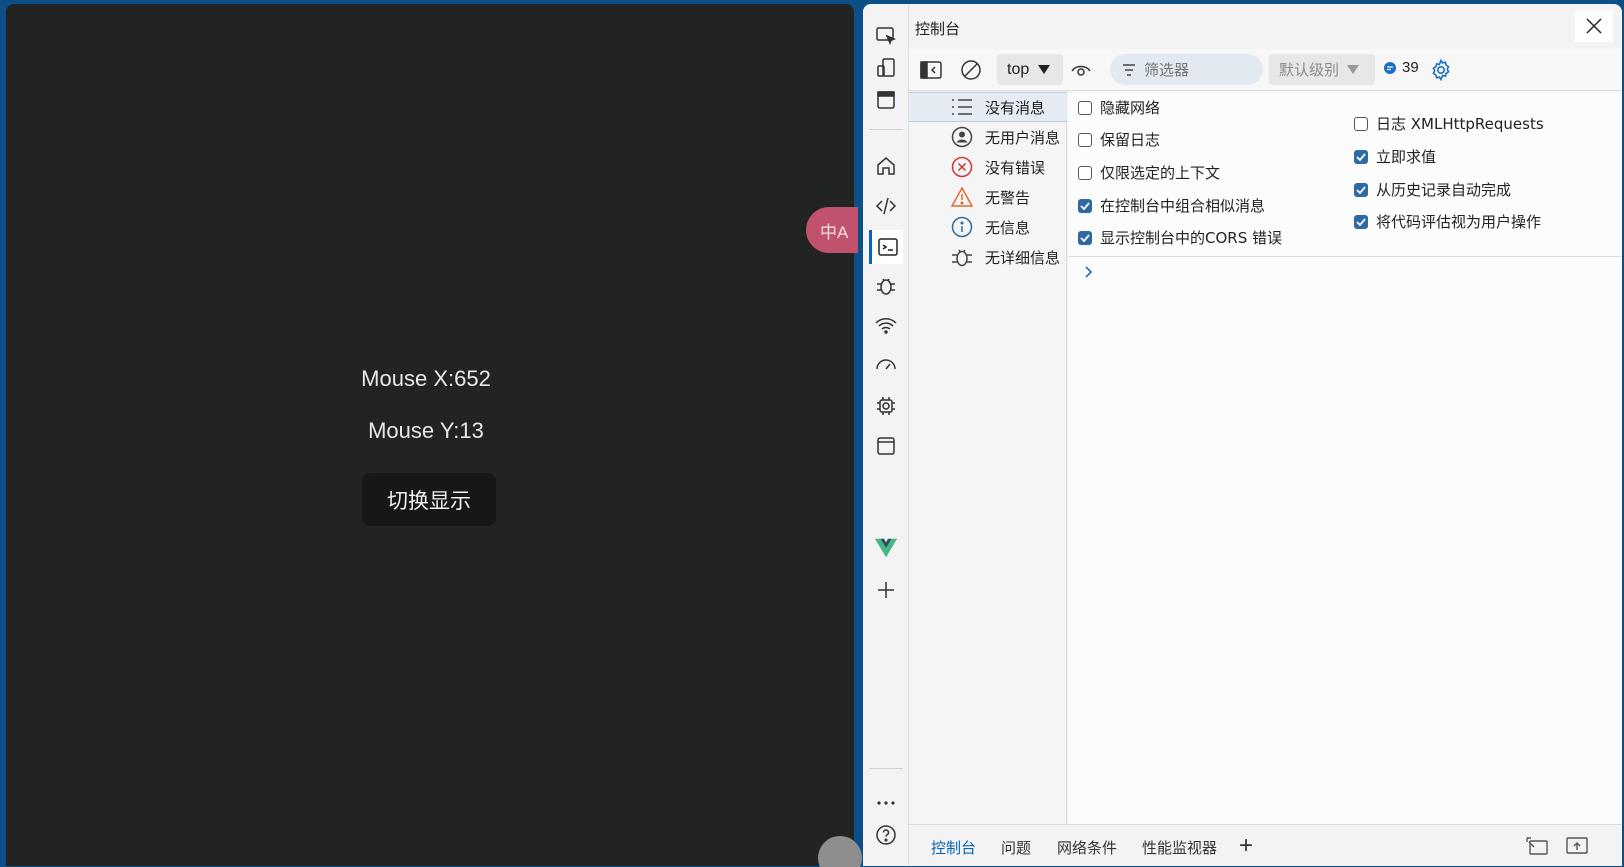  What do you see at coordinates (938, 29) in the screenshot?
I see `devtools-title: 控制台` at bounding box center [938, 29].